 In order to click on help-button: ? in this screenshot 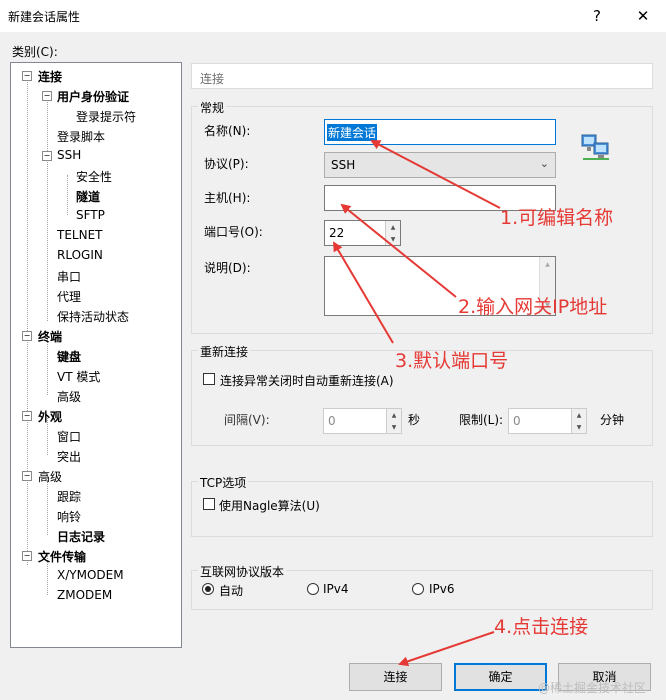, I will do `click(597, 16)`.